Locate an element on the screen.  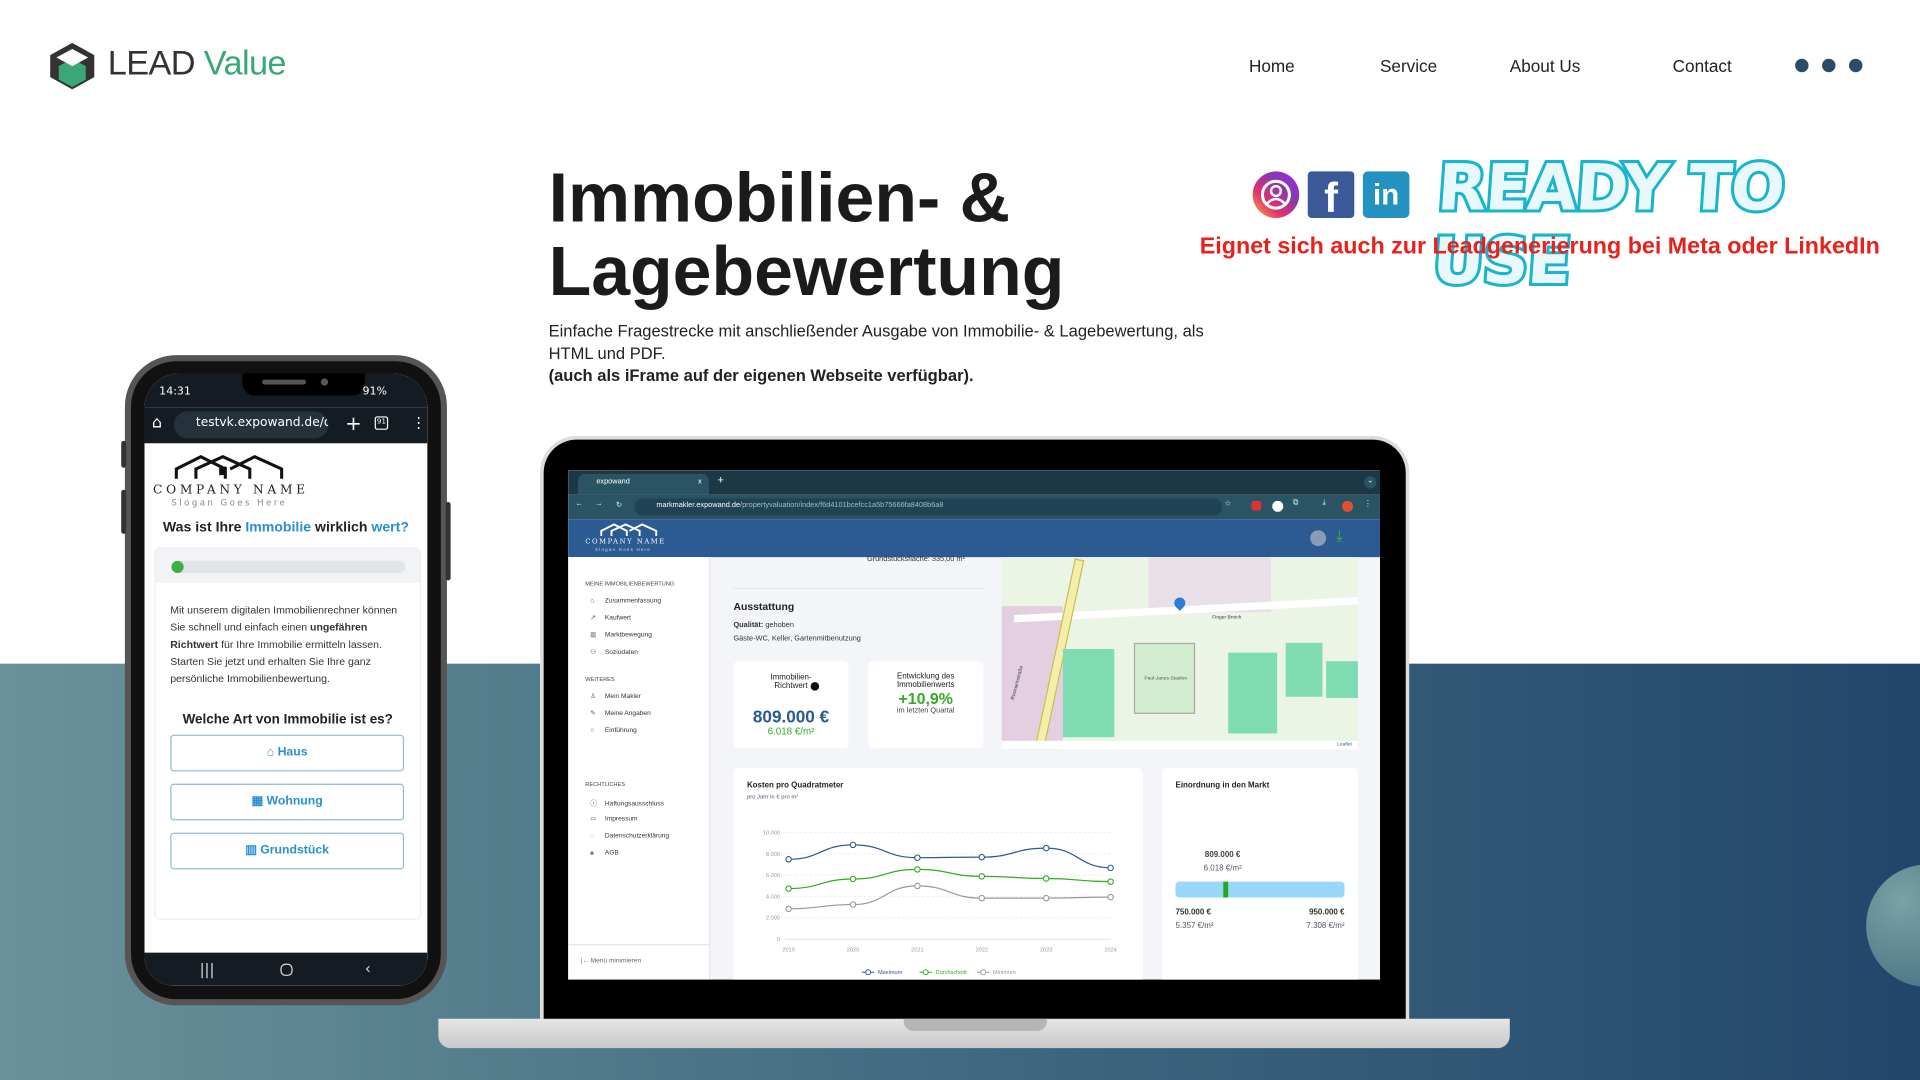
x-tick-label: 2023 is located at coordinates (1046, 950).